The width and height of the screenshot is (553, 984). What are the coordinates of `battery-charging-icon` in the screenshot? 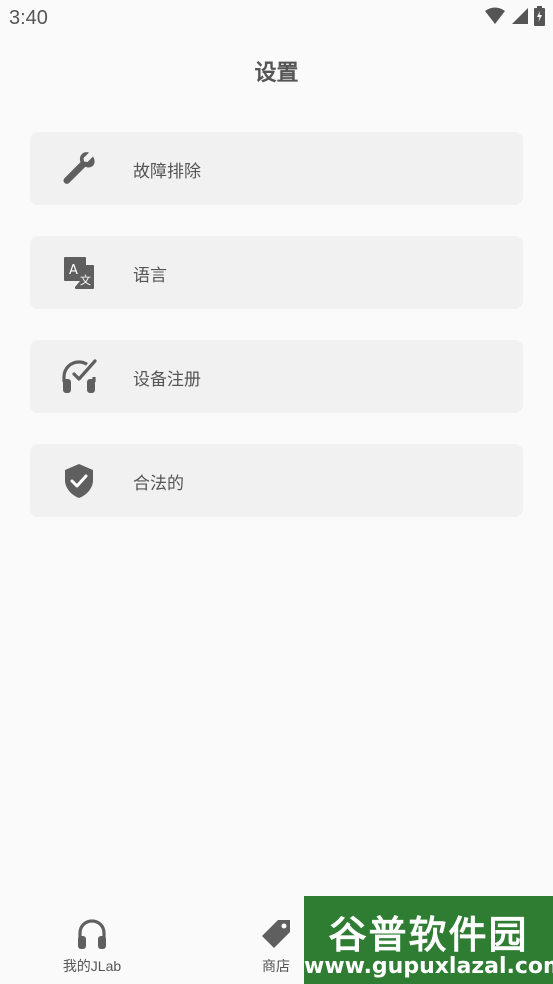 It's located at (539, 16).